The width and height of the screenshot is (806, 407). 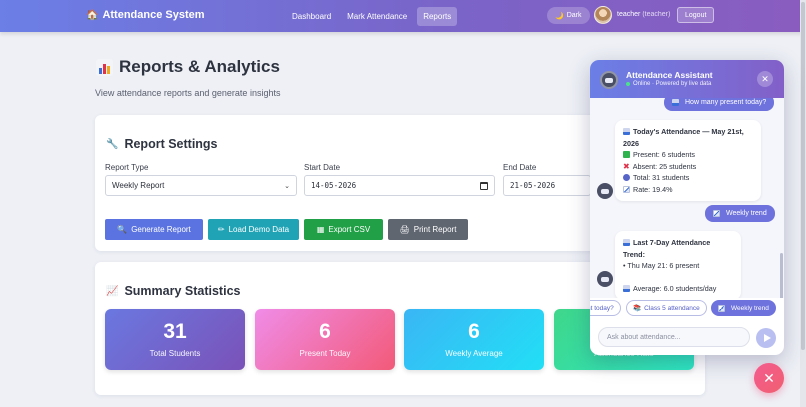 What do you see at coordinates (626, 166) in the screenshot?
I see `cross-icon: ✖` at bounding box center [626, 166].